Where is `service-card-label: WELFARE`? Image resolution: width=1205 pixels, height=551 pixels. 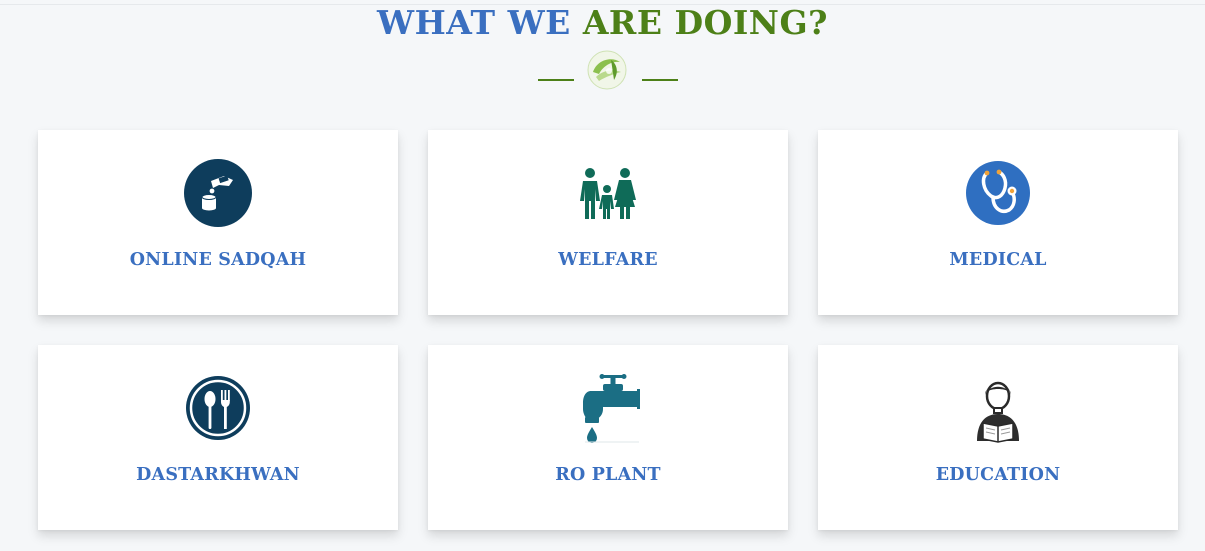 service-card-label: WELFARE is located at coordinates (608, 260).